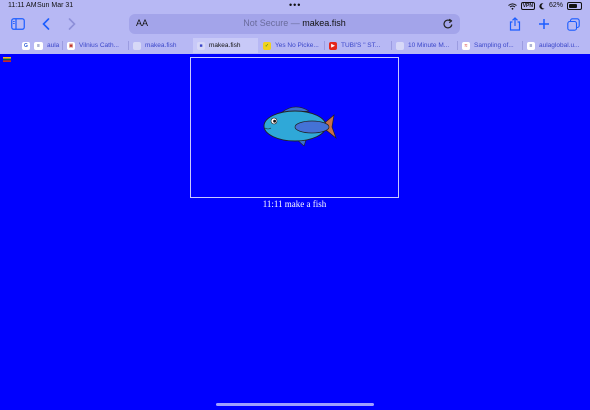 The width and height of the screenshot is (590, 410). I want to click on battery-icon, so click(574, 6).